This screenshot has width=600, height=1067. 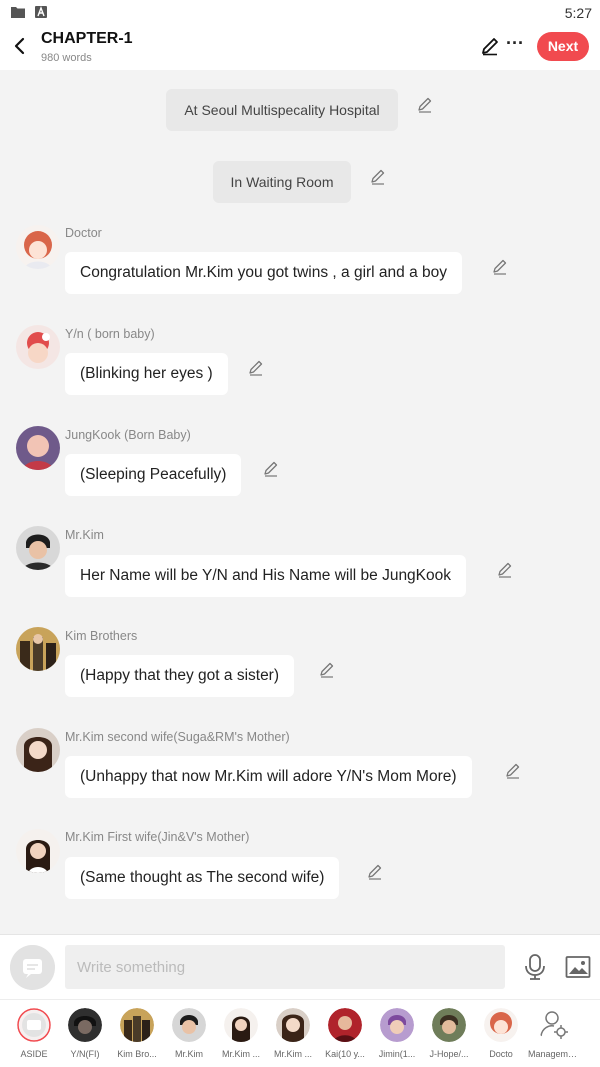 What do you see at coordinates (515, 43) in the screenshot?
I see `more-options-icon: ···` at bounding box center [515, 43].